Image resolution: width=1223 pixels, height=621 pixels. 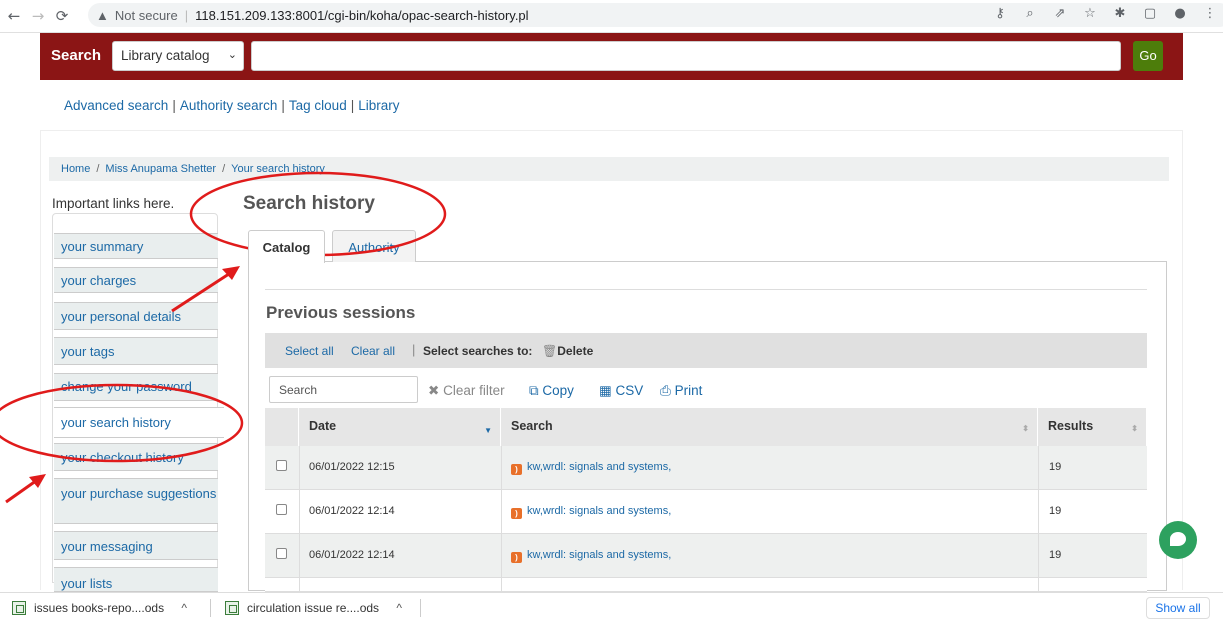 What do you see at coordinates (136, 316) in the screenshot?
I see `sidebar-item-personal-details: your personal details` at bounding box center [136, 316].